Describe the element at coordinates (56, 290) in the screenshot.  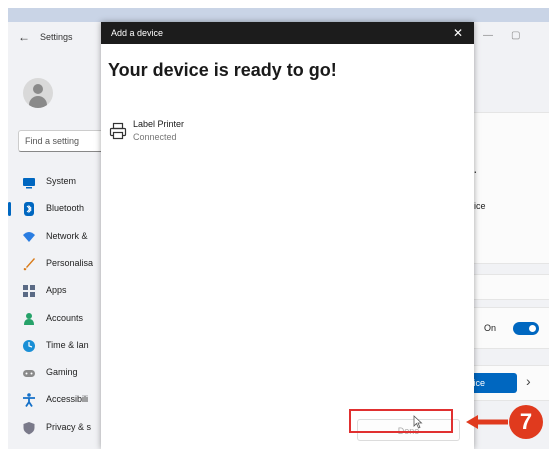
I see `sidebar-item-label: Apps` at that location.